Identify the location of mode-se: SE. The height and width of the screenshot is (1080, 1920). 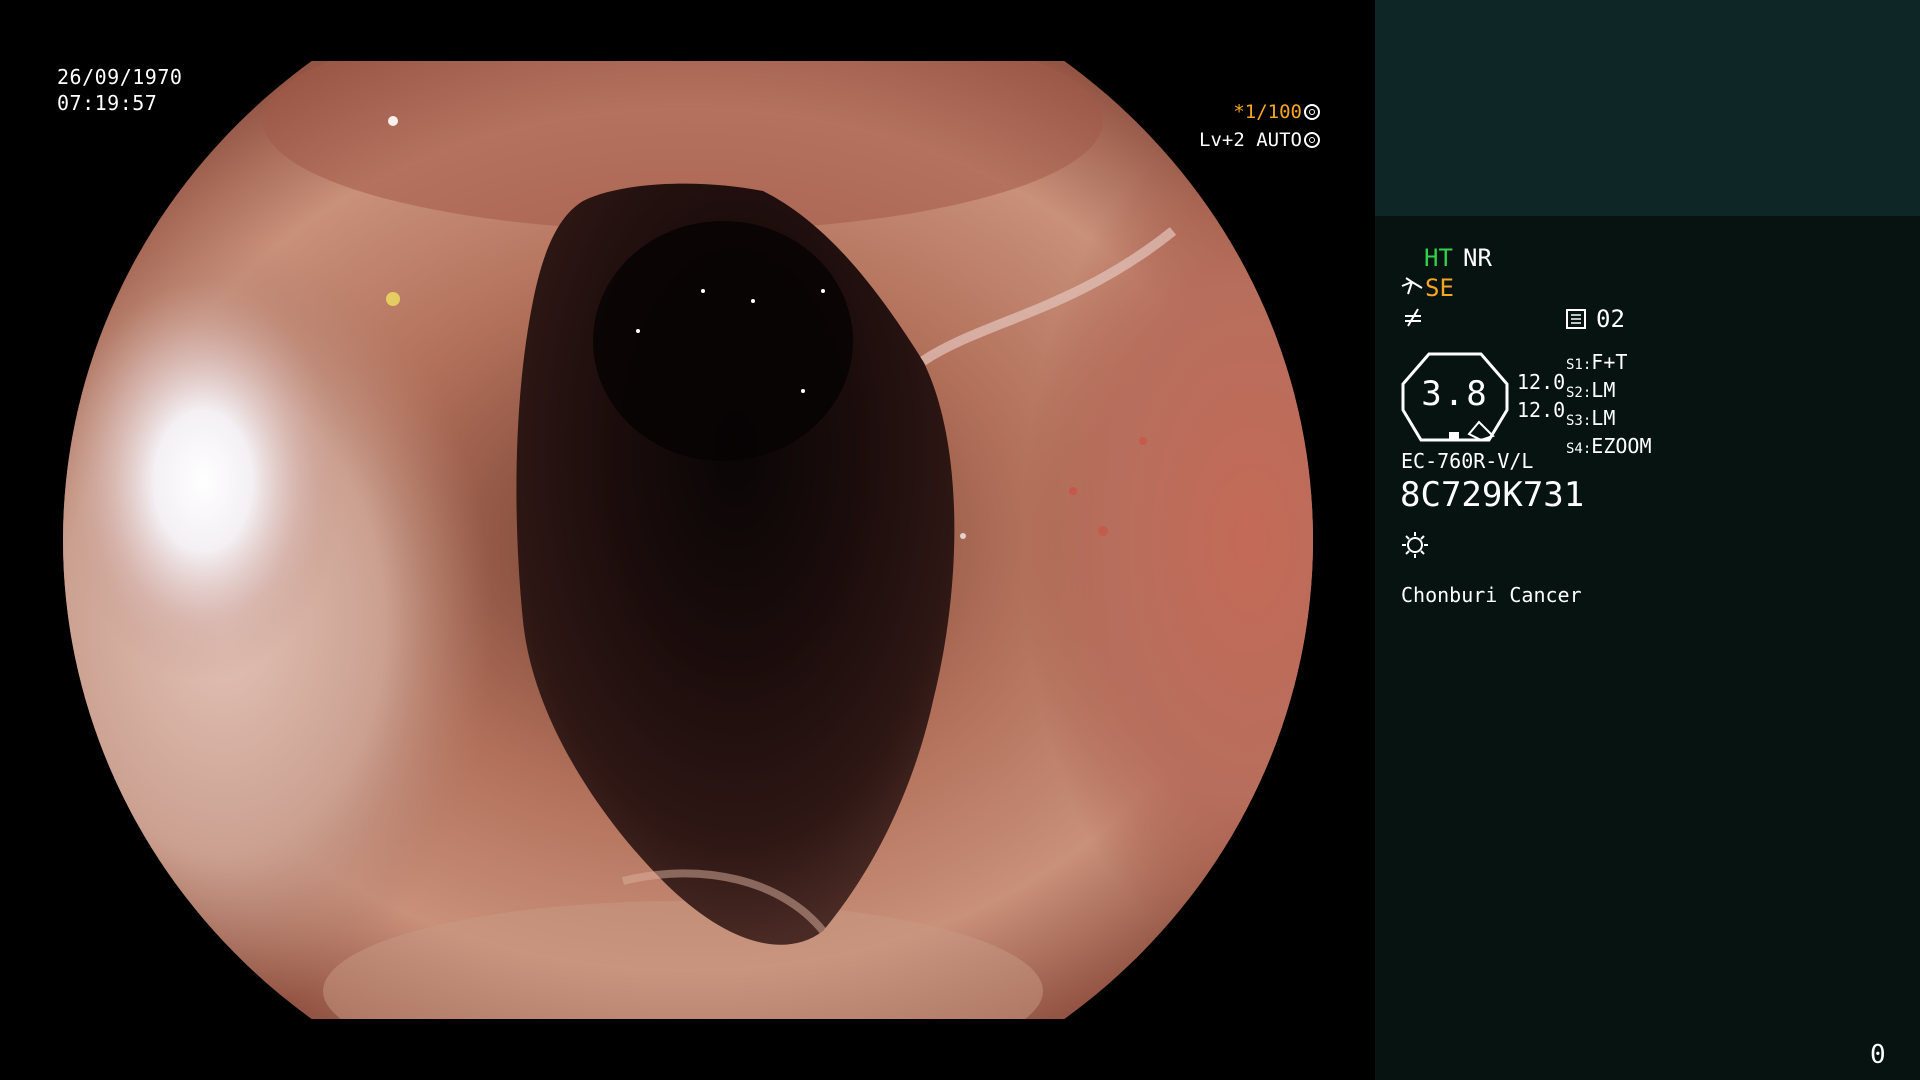
(1439, 288).